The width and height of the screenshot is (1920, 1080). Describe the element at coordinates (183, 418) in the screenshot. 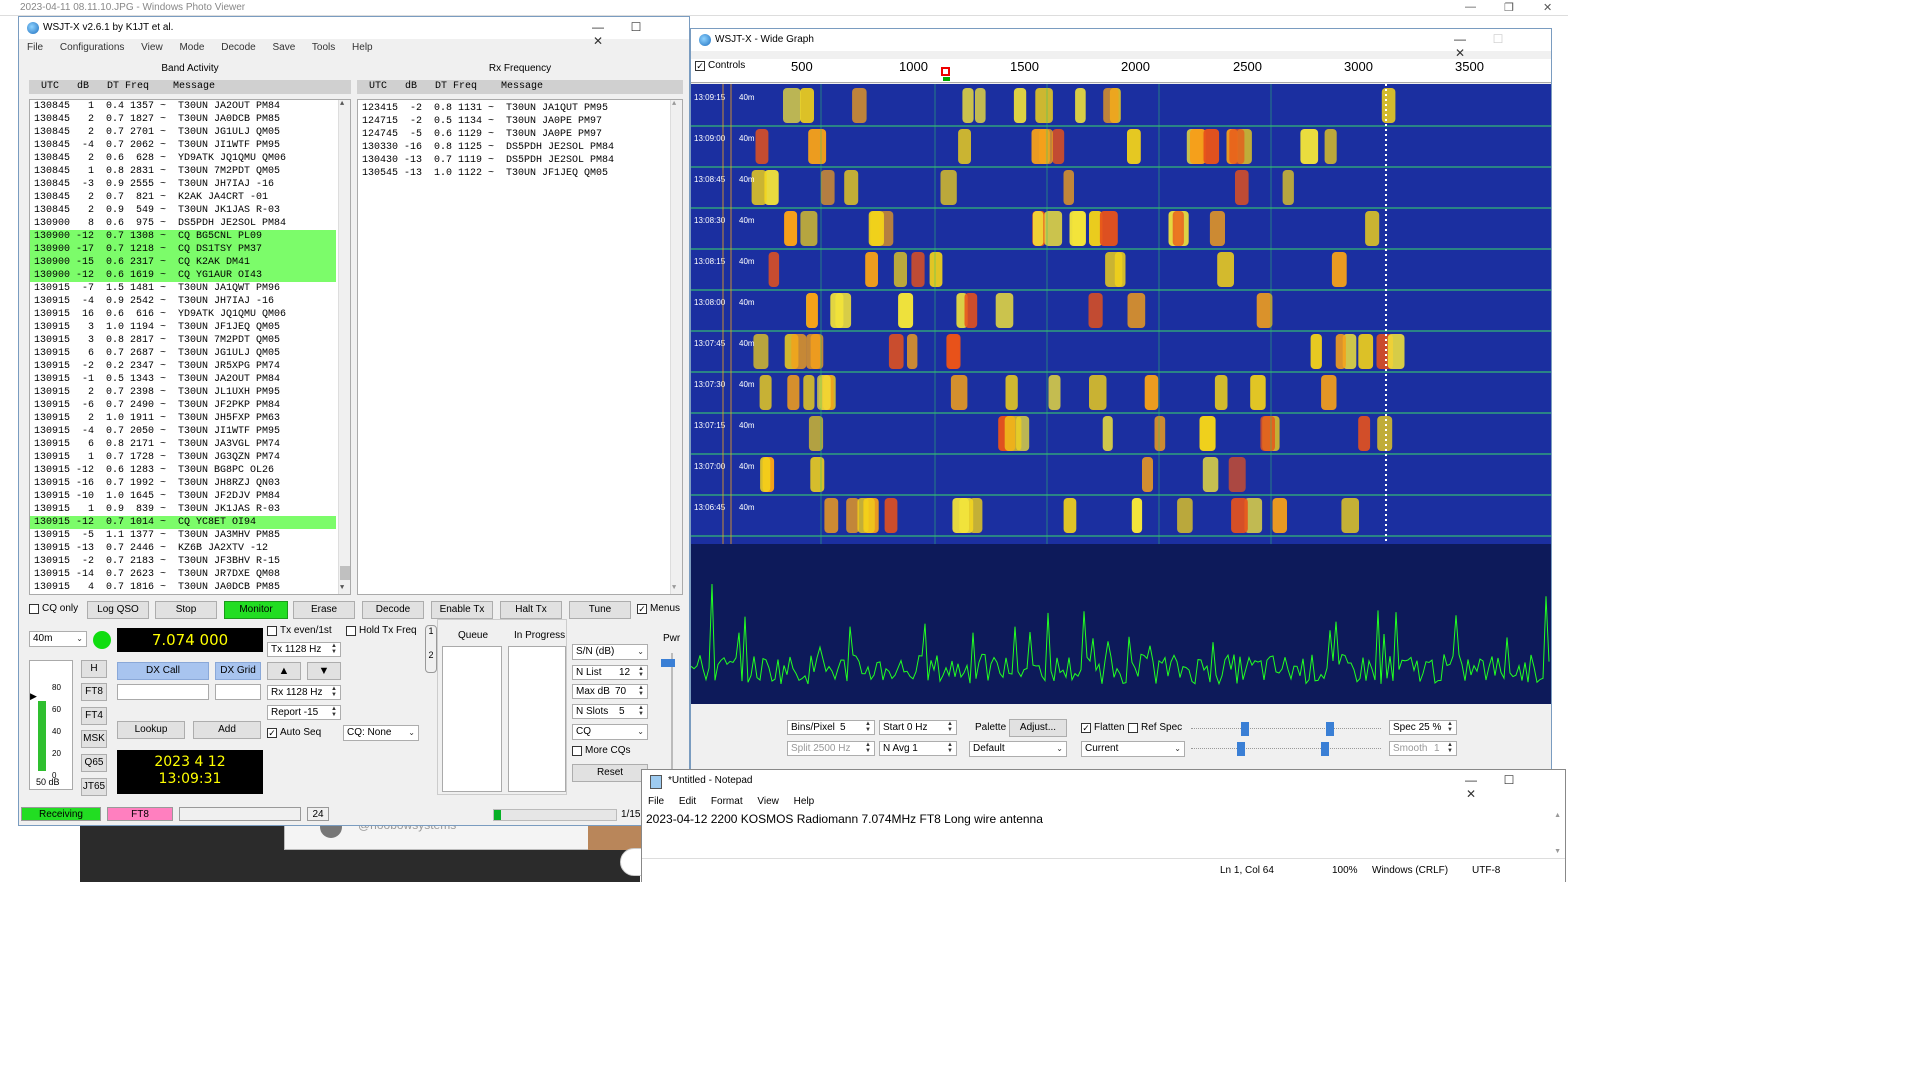

I see `band-activity-row: 130915 2 1.0 1911 ~ T30UN JH5FXP PM63` at that location.